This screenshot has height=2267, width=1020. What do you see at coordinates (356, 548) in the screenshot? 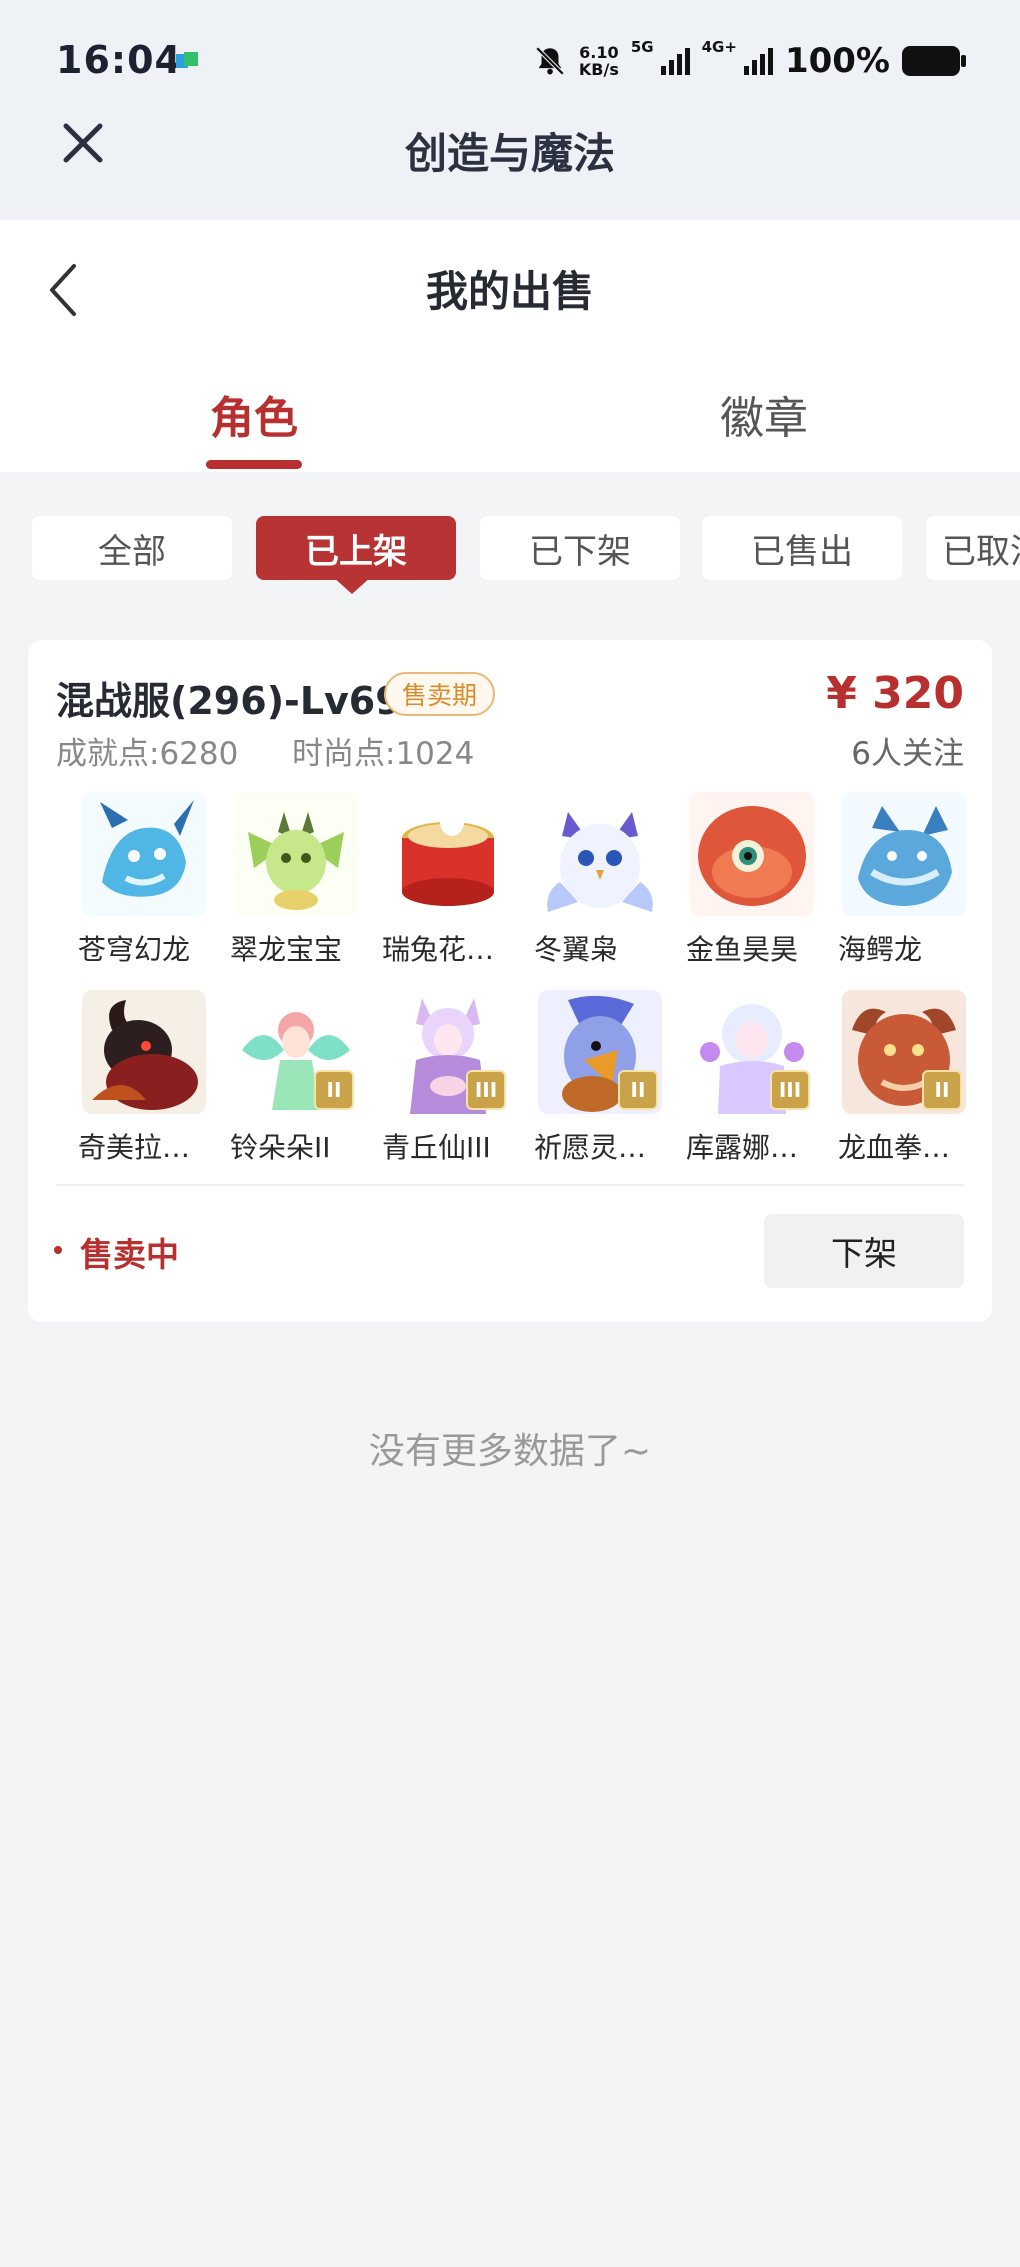
I see `filter-listed: 已上架` at bounding box center [356, 548].